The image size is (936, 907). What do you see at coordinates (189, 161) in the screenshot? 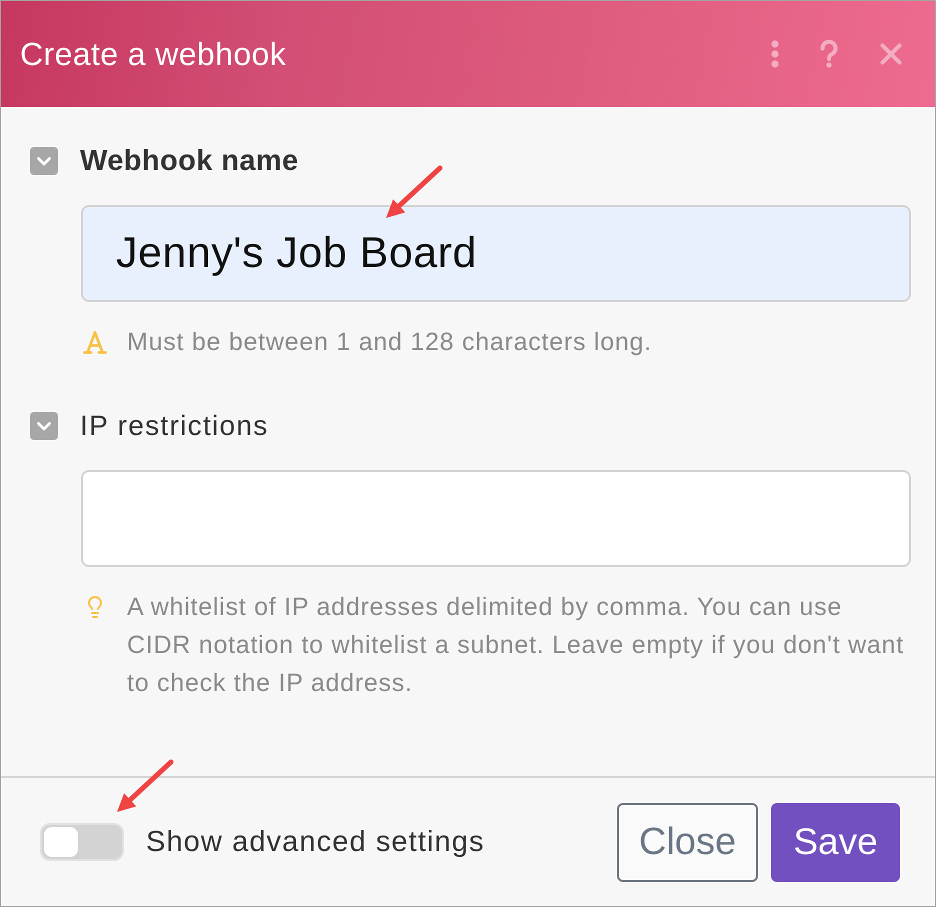
I see `field-label: Webhook name` at bounding box center [189, 161].